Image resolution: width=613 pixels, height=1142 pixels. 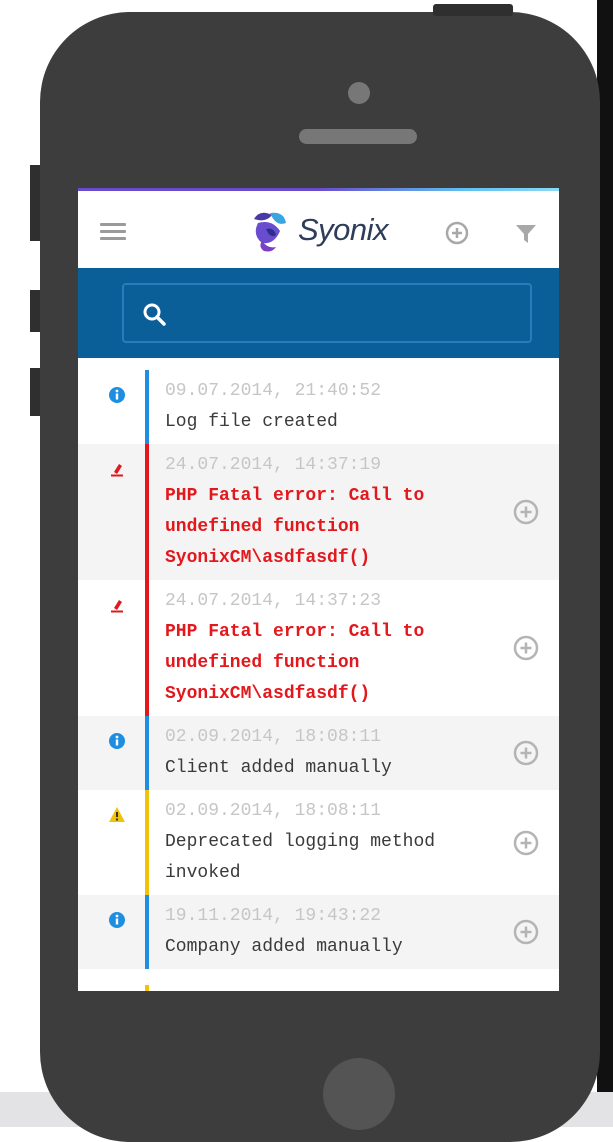 I want to click on warning-icon, so click(x=117, y=814).